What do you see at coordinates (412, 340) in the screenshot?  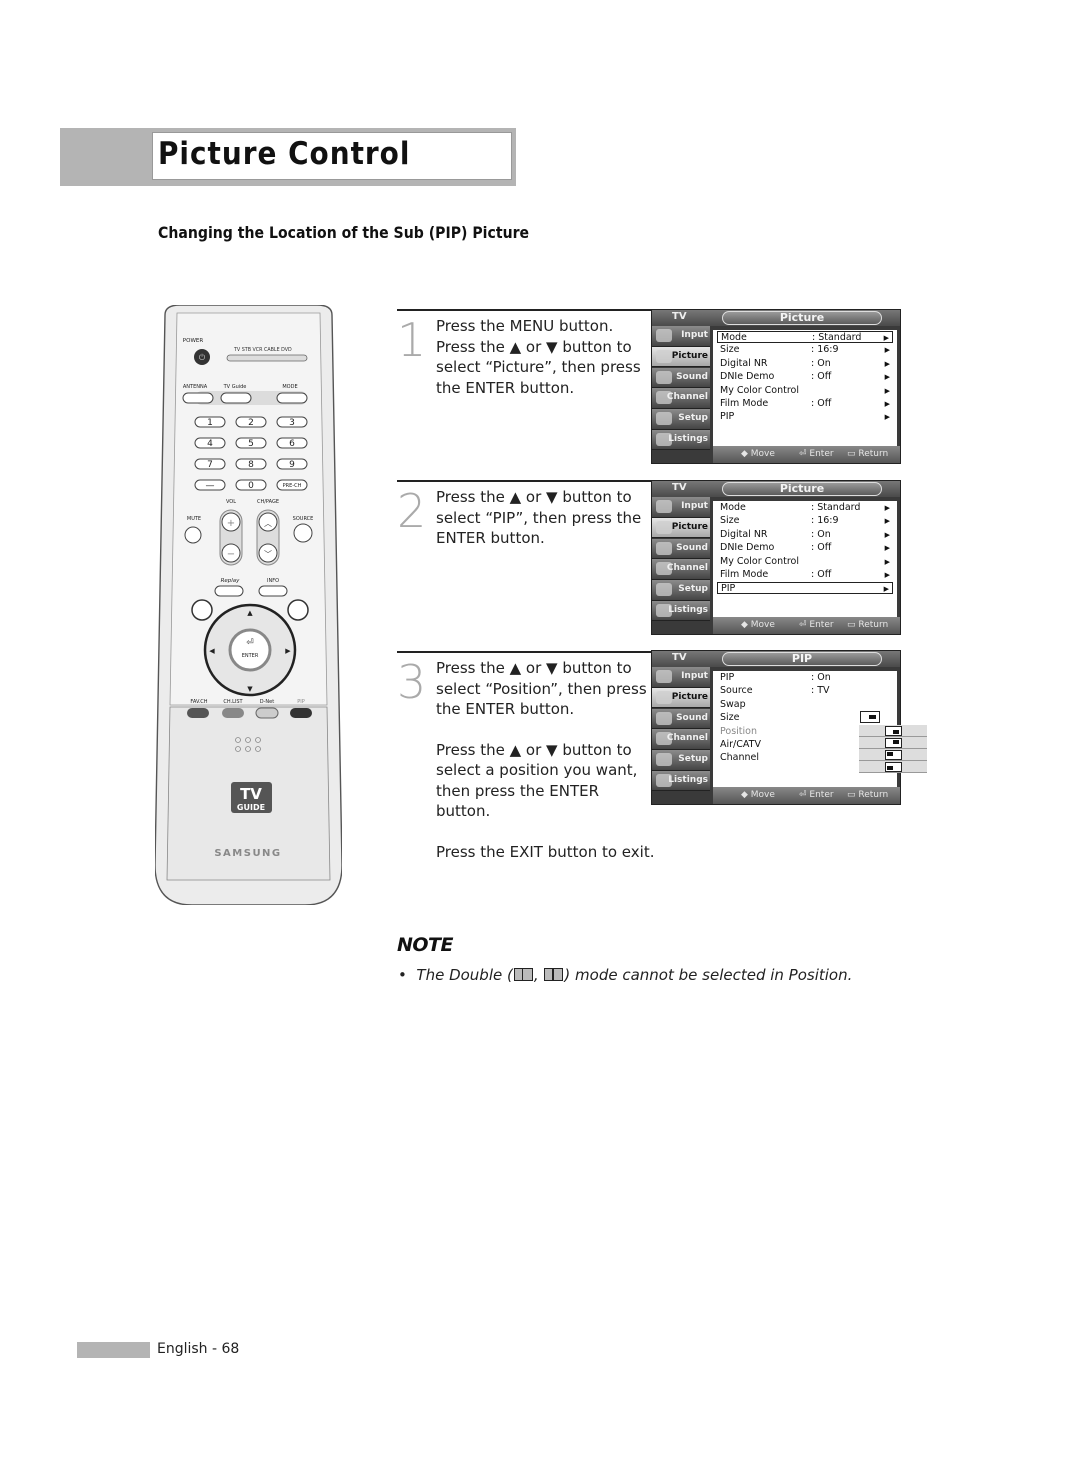 I see `step-number: 1` at bounding box center [412, 340].